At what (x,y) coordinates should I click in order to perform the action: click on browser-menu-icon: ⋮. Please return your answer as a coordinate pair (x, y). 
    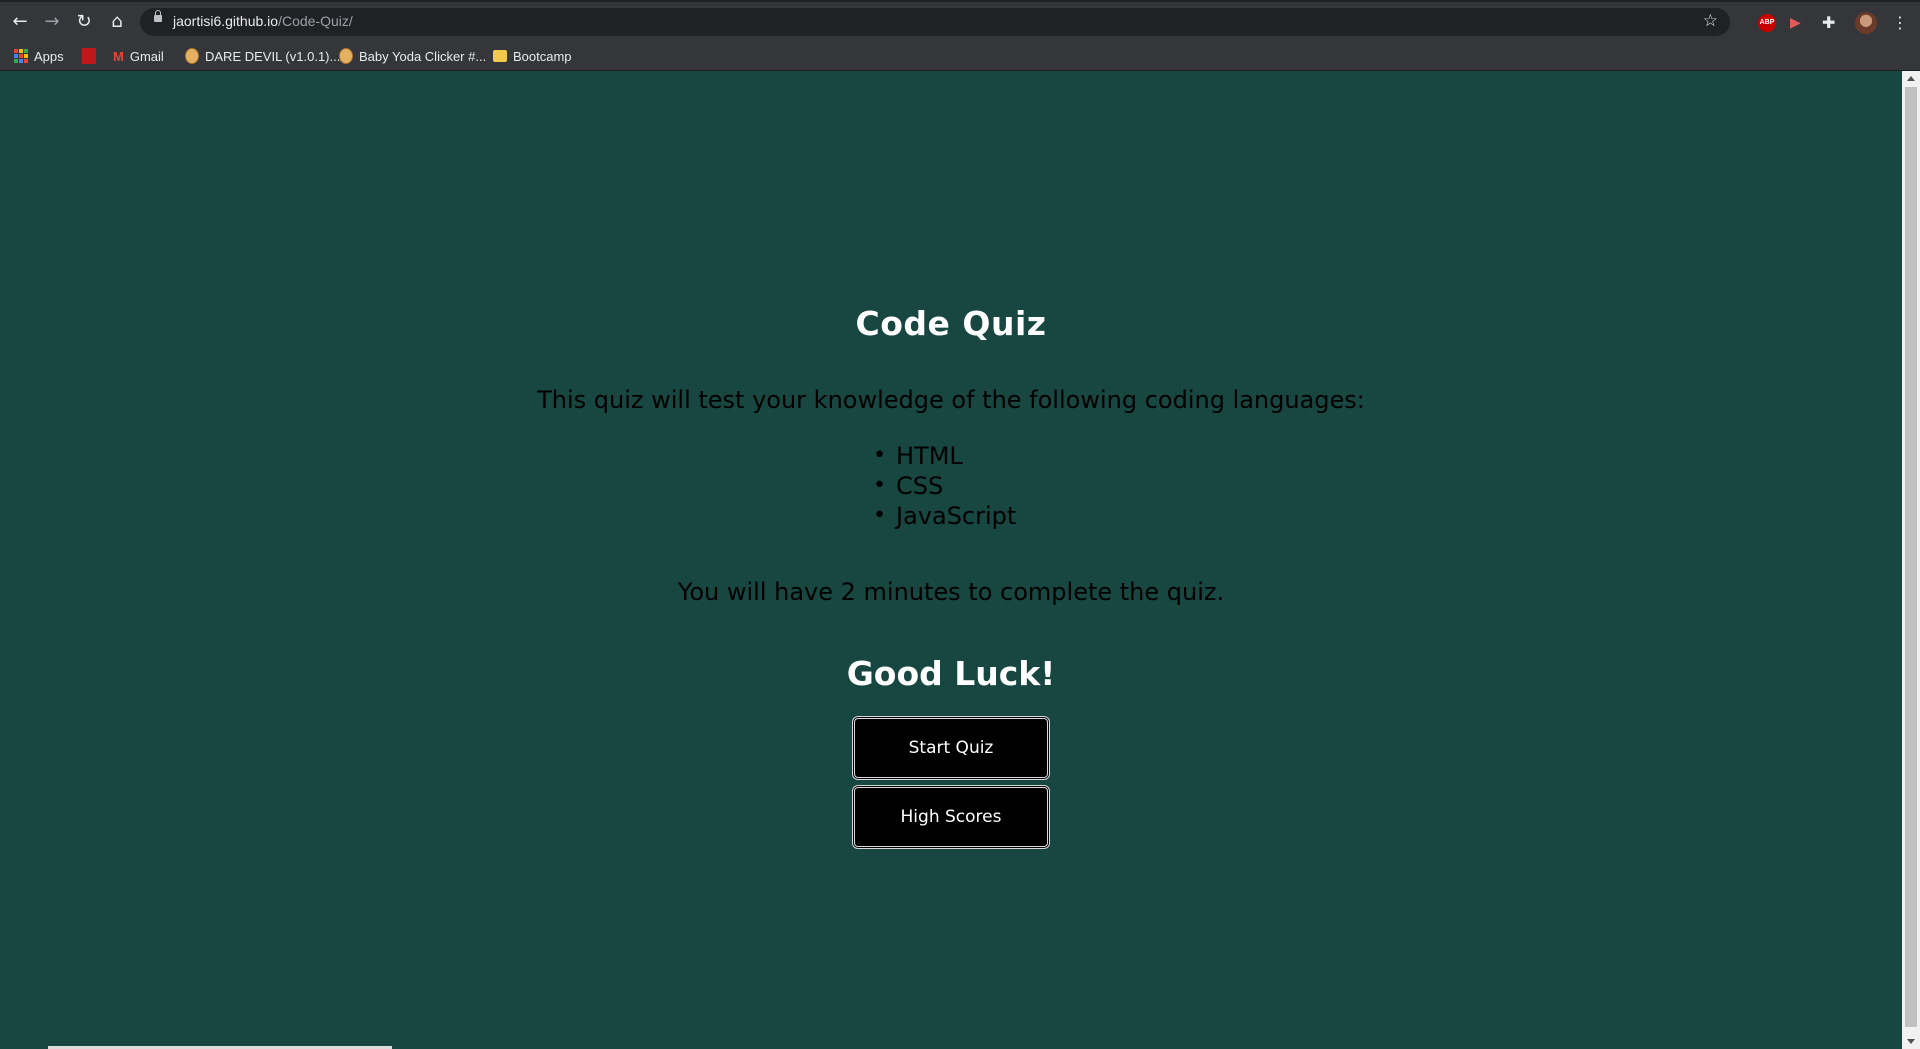
    Looking at the image, I should click on (1900, 23).